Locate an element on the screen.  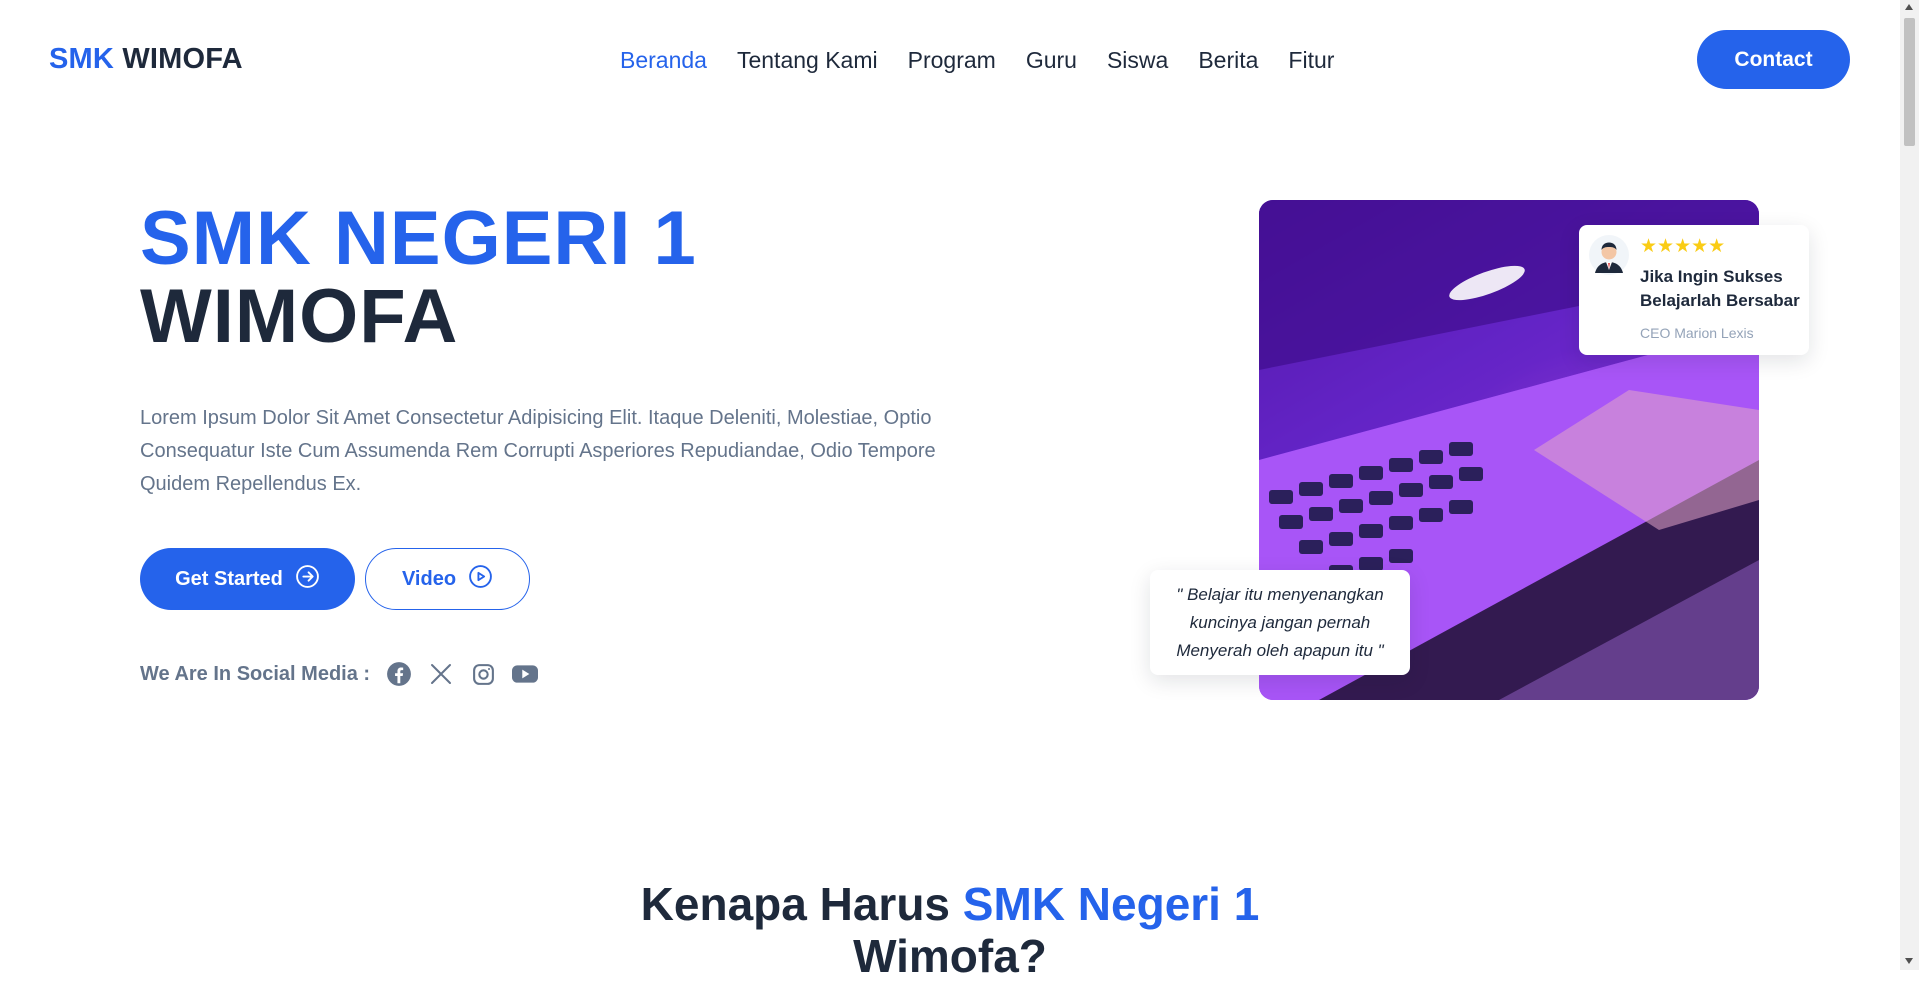
brand-part-2: WIMOFA is located at coordinates (182, 59).